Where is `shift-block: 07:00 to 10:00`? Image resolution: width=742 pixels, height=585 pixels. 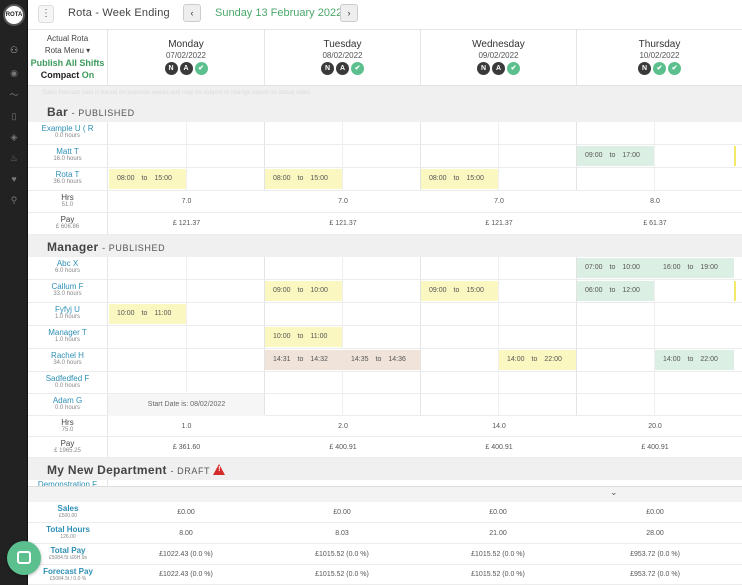
shift-block: 07:00 to 10:00 is located at coordinates (616, 268).